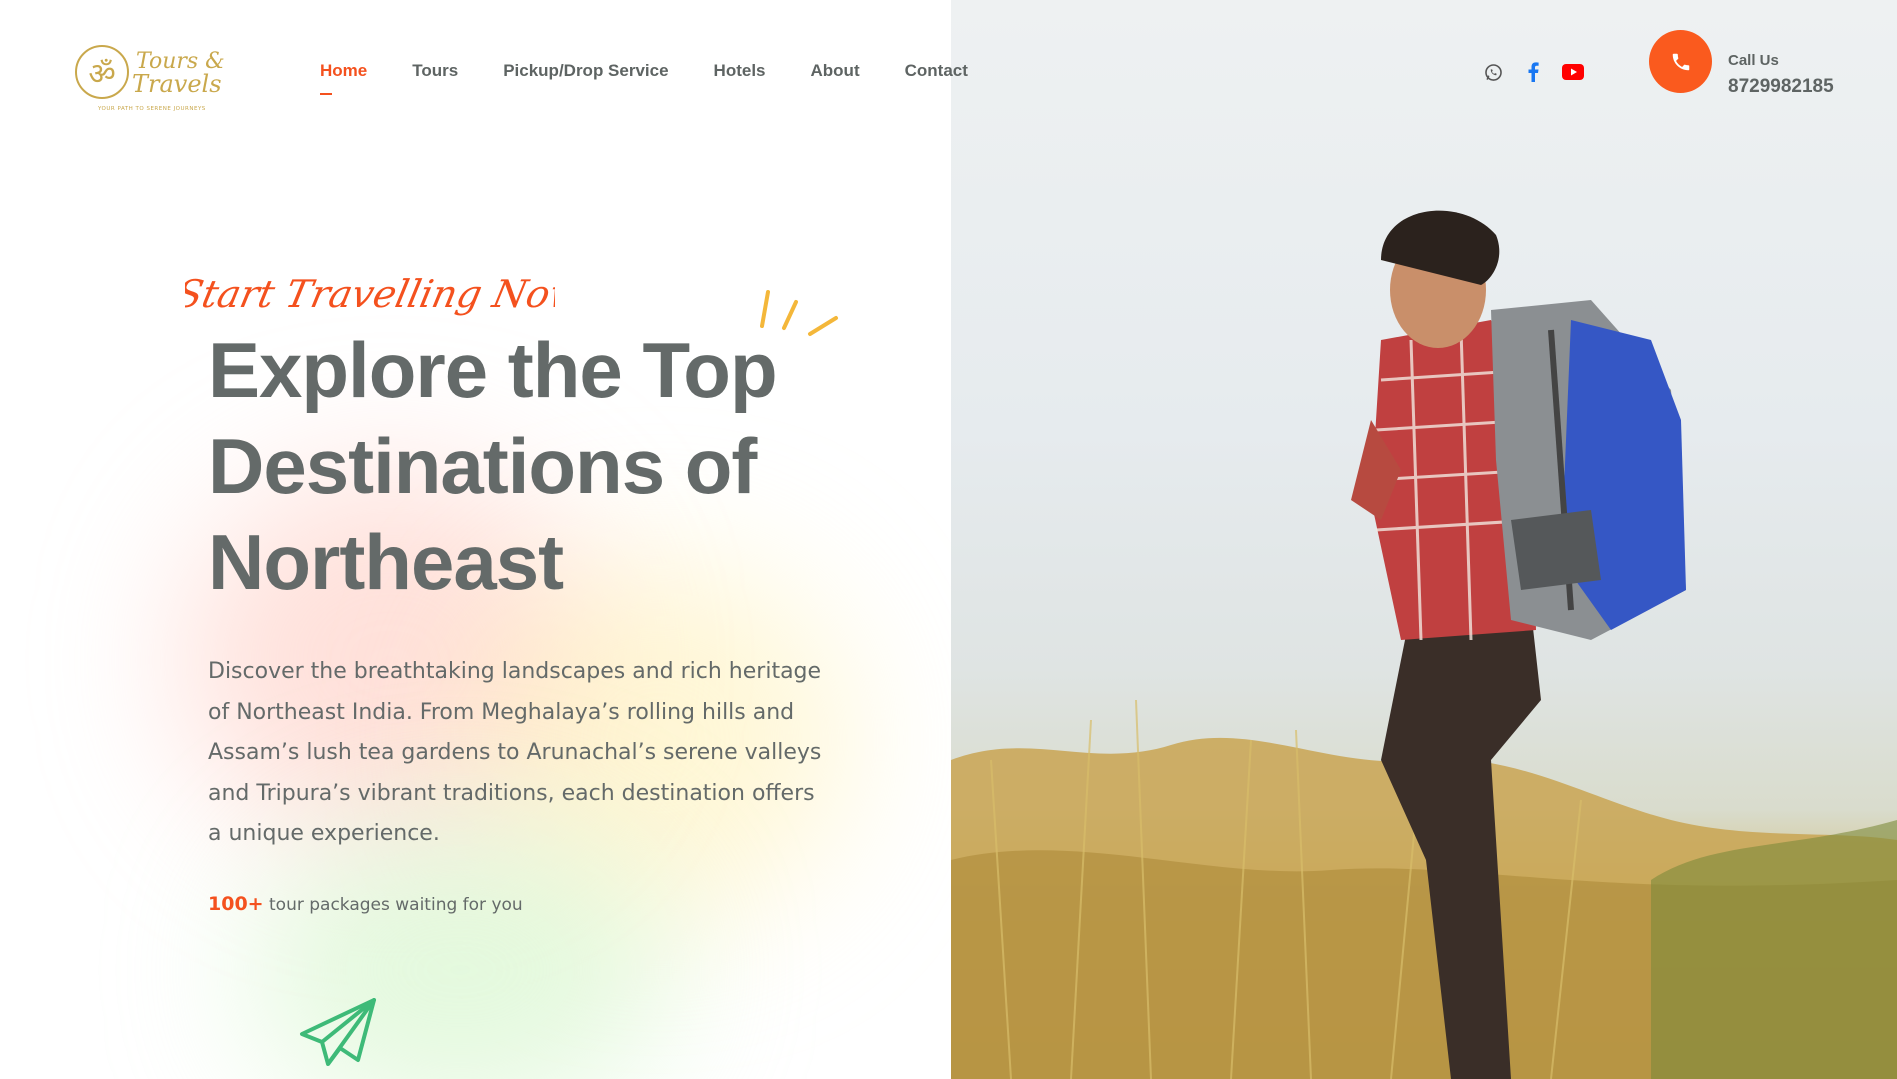 The height and width of the screenshot is (1079, 1897). I want to click on social-links, so click(1533, 72).